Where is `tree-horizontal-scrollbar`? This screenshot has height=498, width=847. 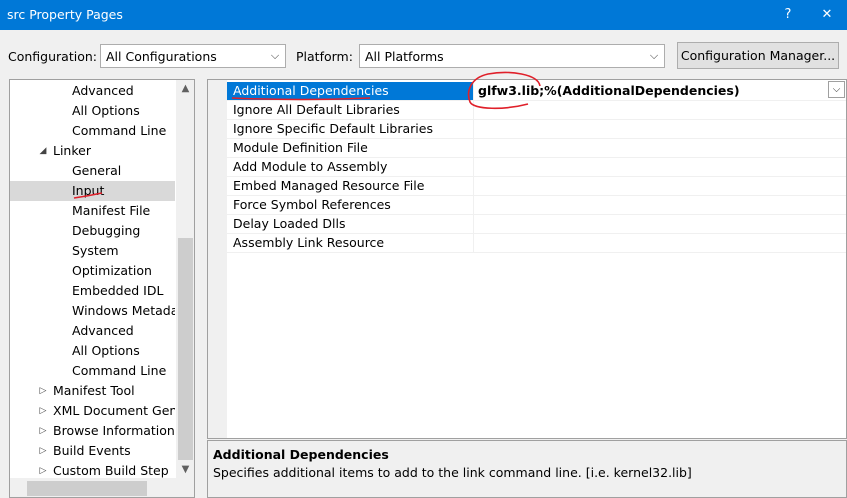
tree-horizontal-scrollbar is located at coordinates (102, 487).